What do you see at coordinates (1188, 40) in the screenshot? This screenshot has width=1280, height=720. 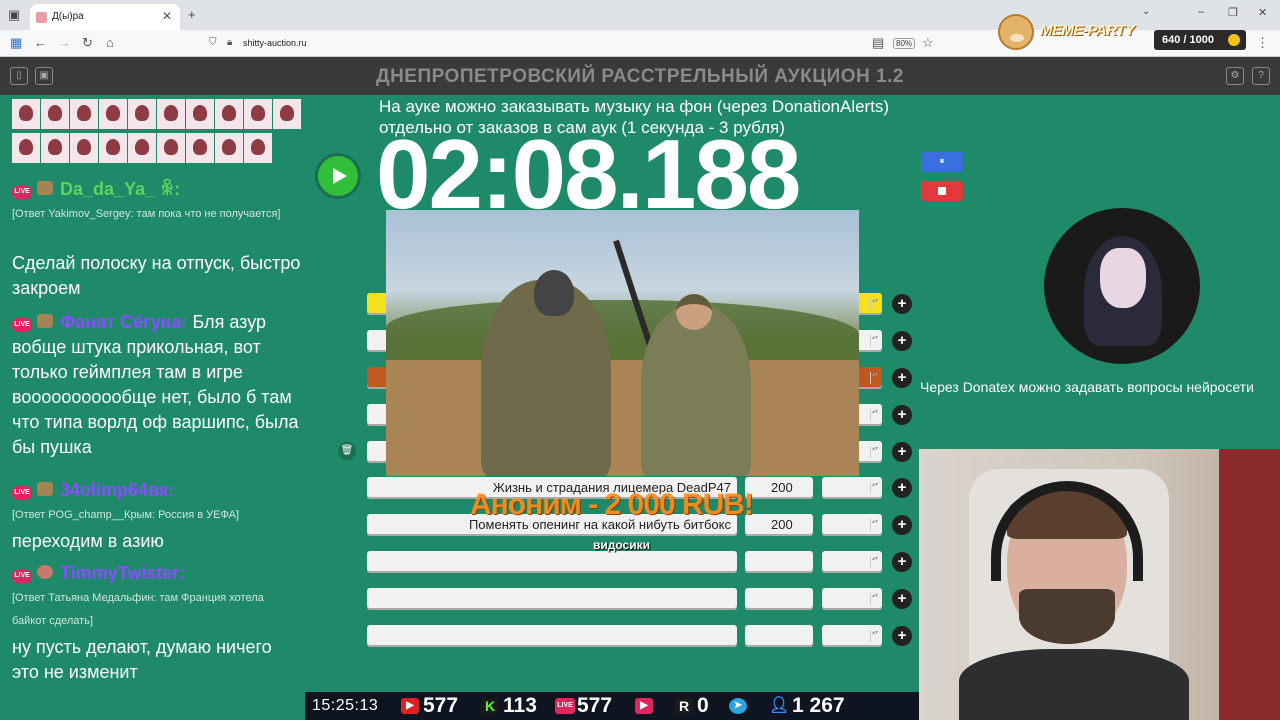 I see `meme-party-count-text: 640 / 1000` at bounding box center [1188, 40].